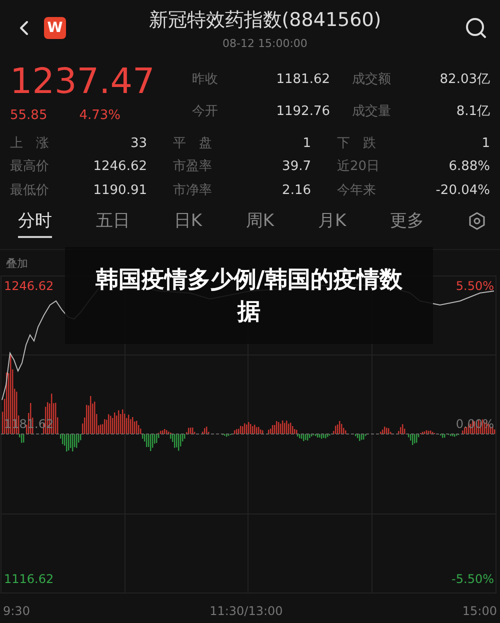 This screenshot has width=500, height=623. Describe the element at coordinates (55, 28) in the screenshot. I see `app-logo: W` at that location.